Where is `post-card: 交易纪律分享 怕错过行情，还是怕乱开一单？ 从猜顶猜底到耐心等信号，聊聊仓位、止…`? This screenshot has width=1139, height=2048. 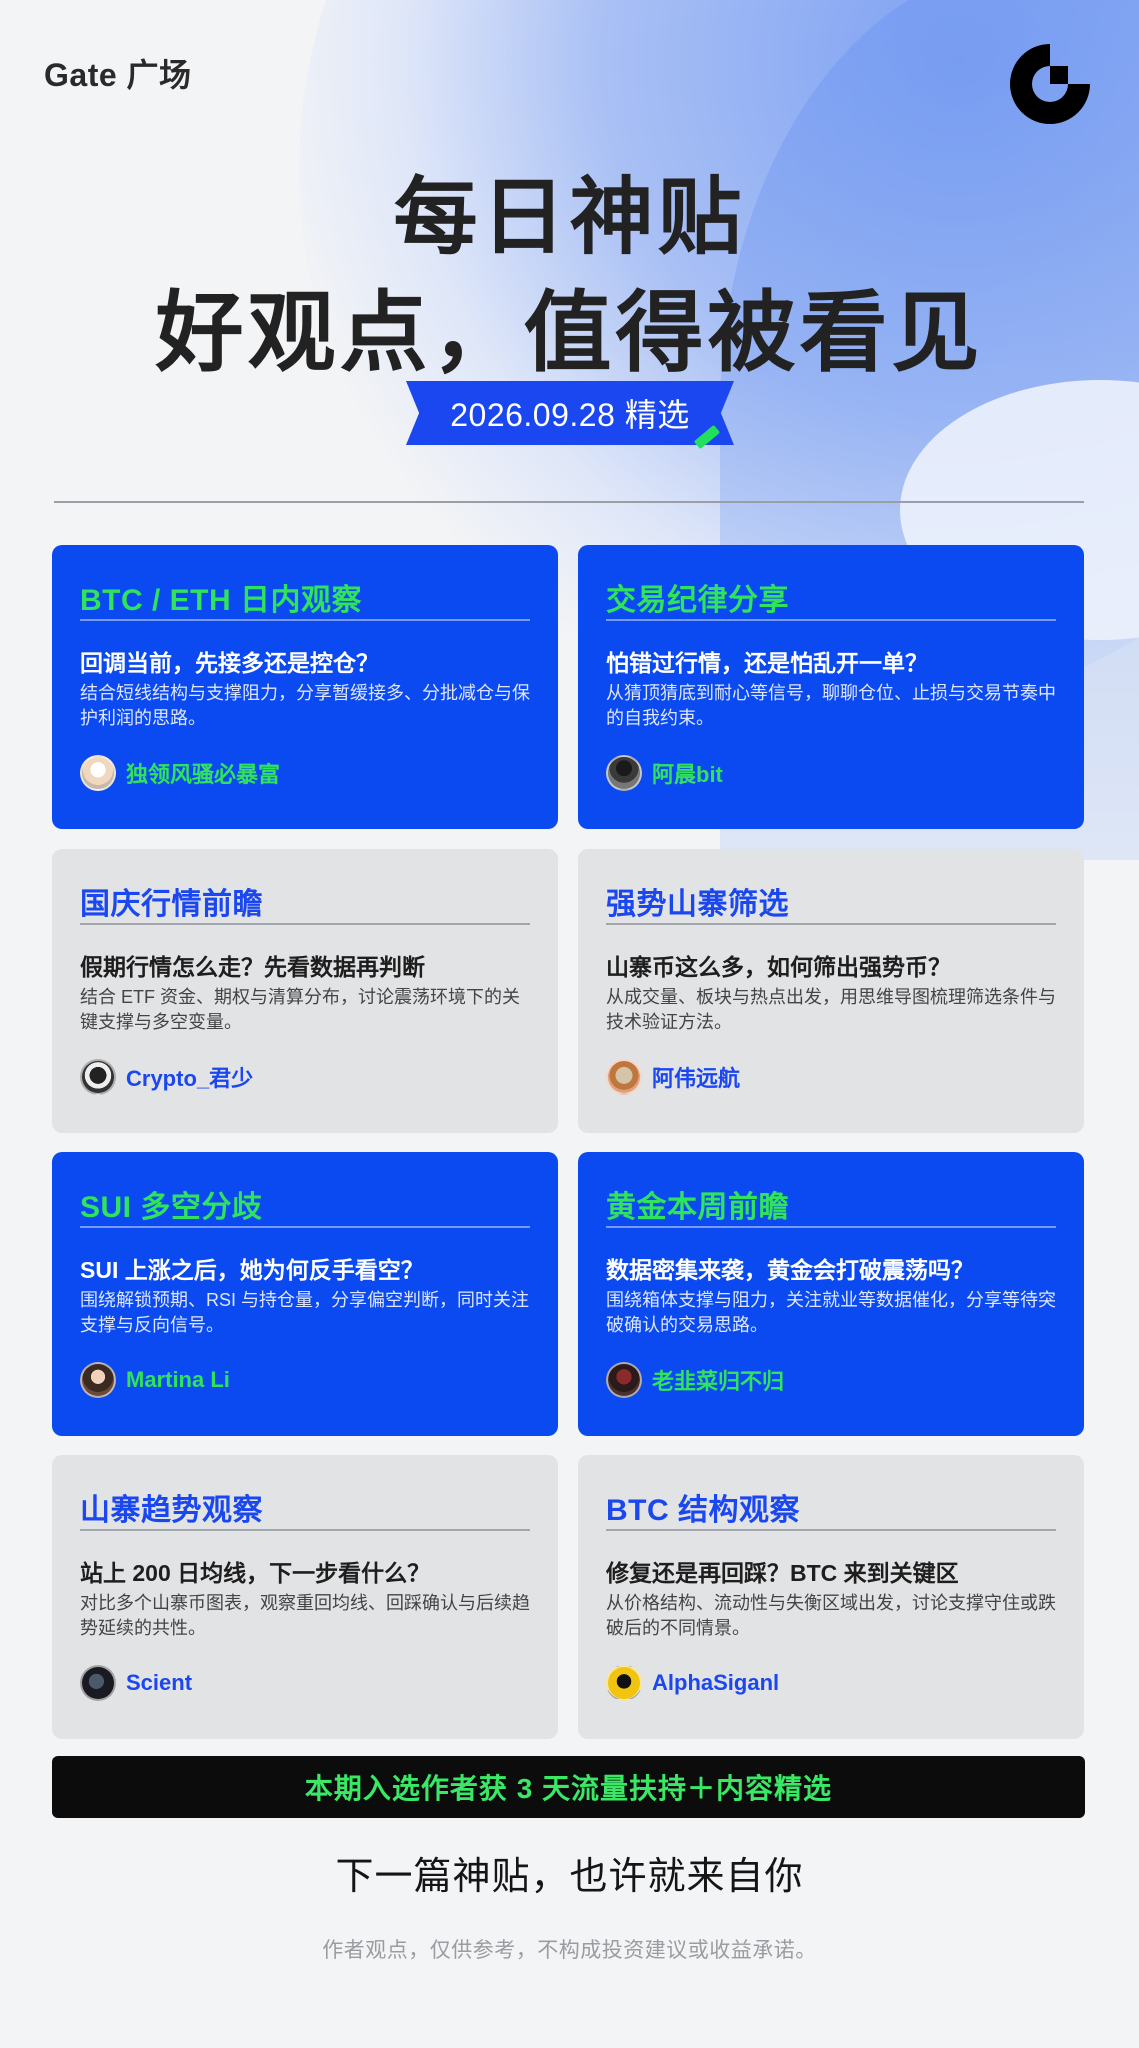 post-card: 交易纪律分享 怕错过行情，还是怕乱开一单？ 从猜顶猜底到耐心等信号，聊聊仓位、止… is located at coordinates (831, 687).